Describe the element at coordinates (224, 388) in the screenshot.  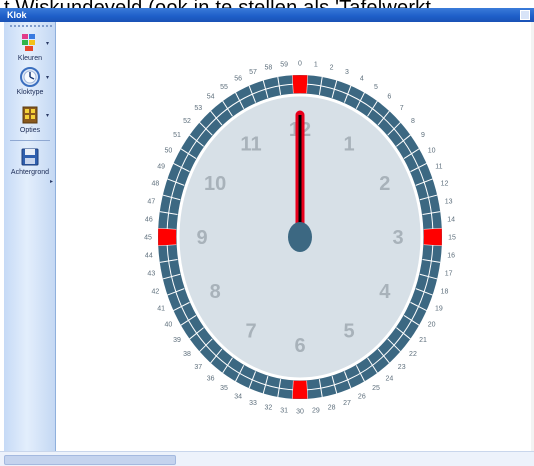
I see `minute-number: 35` at that location.